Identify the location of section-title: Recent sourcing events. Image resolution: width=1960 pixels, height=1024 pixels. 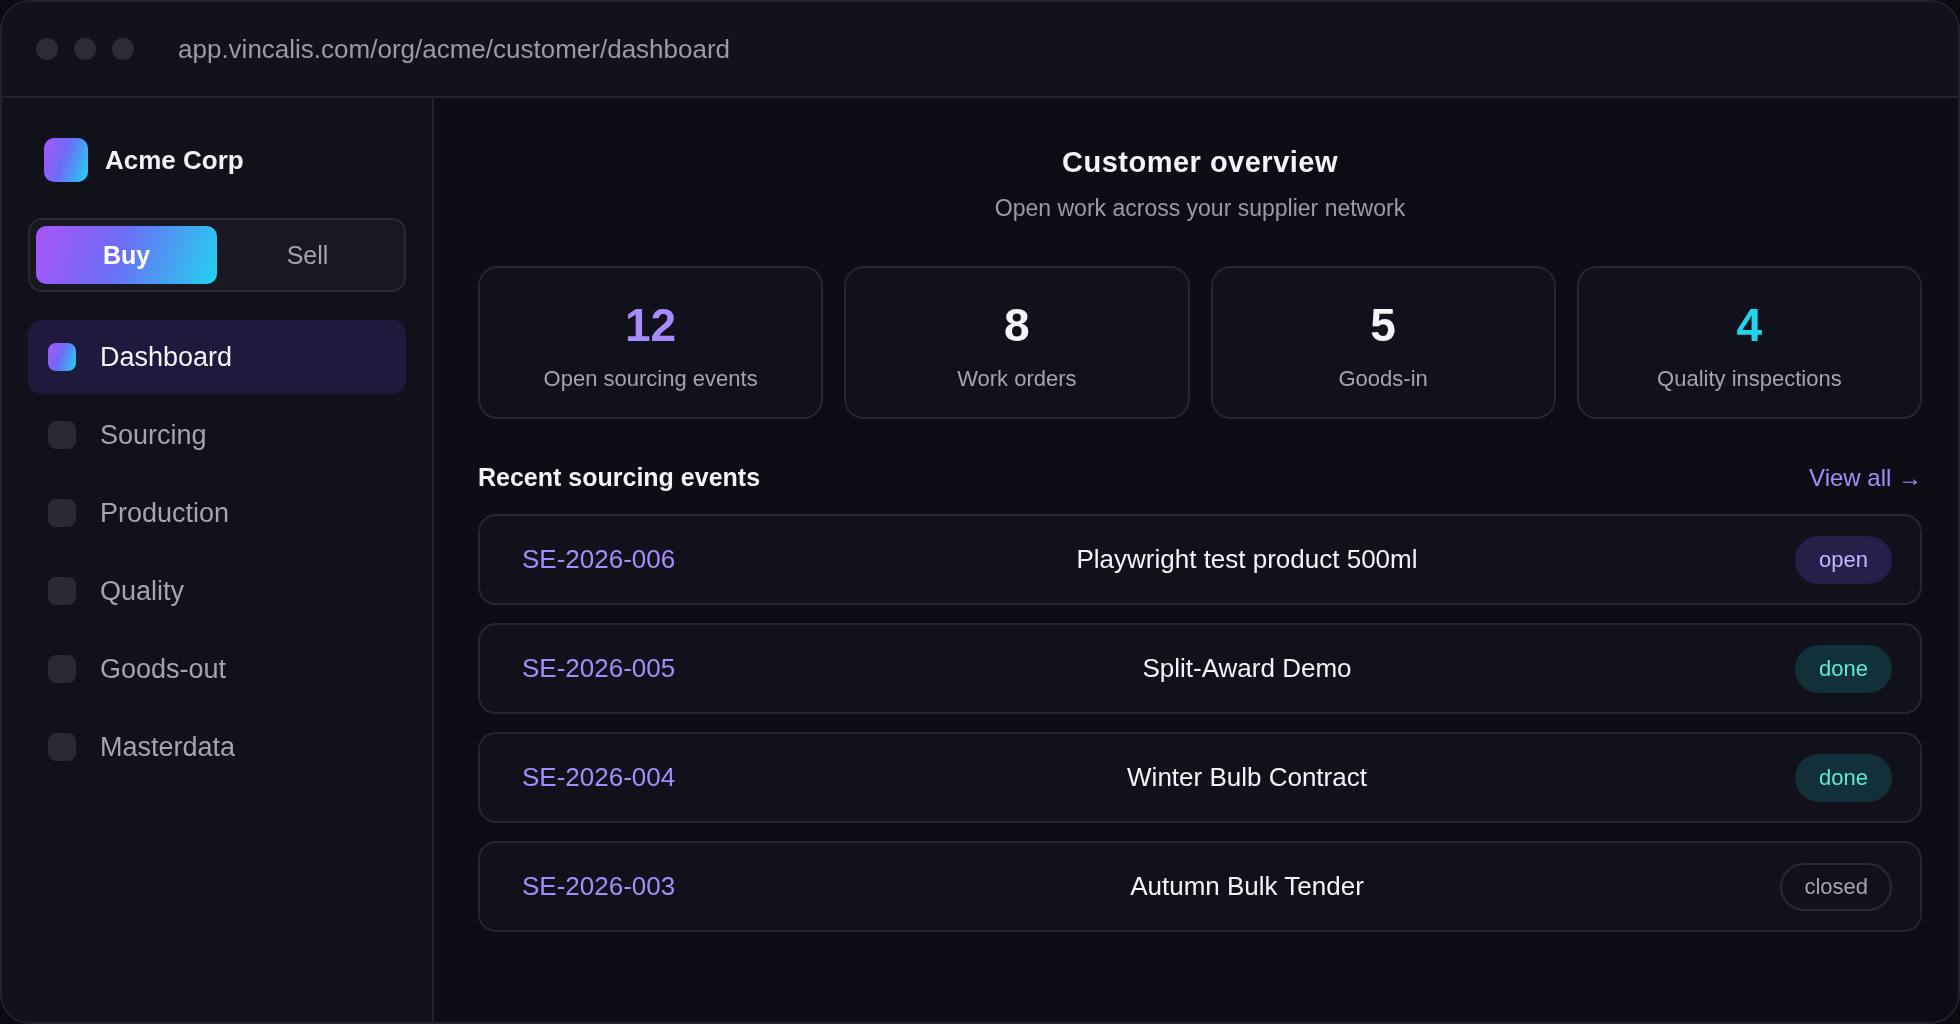
(619, 477).